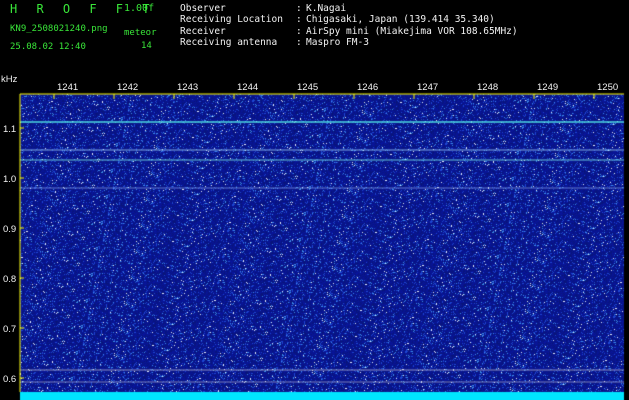 This screenshot has height=400, width=629. What do you see at coordinates (10, 379) in the screenshot?
I see `y-tick-label: 0.6` at bounding box center [10, 379].